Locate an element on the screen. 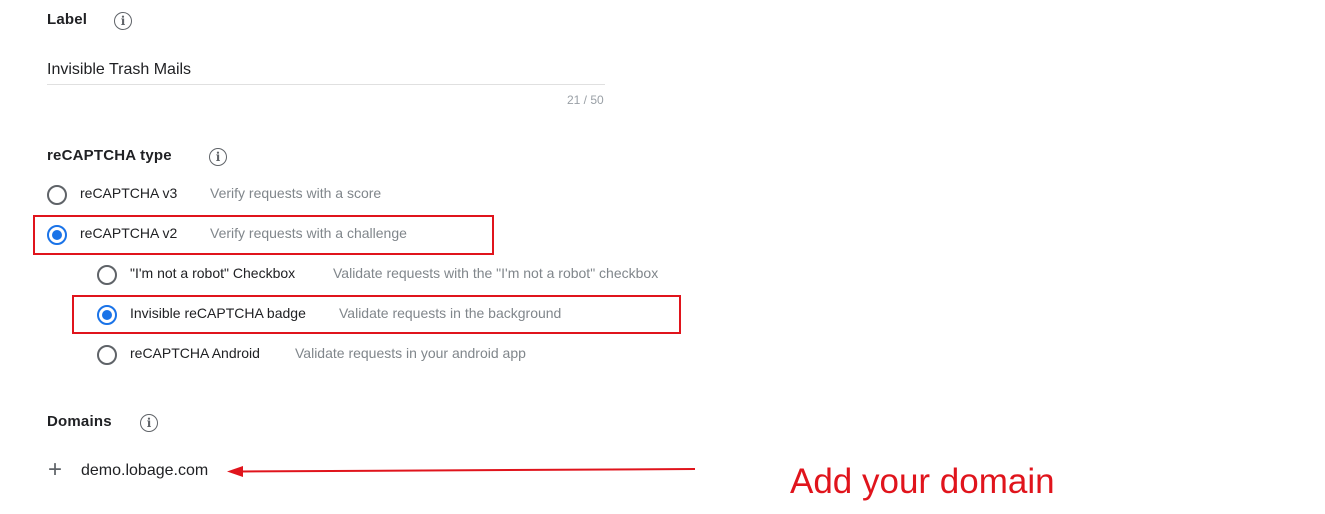 The width and height of the screenshot is (1325, 514). option-label-android: reCAPTCHA Android is located at coordinates (195, 353).